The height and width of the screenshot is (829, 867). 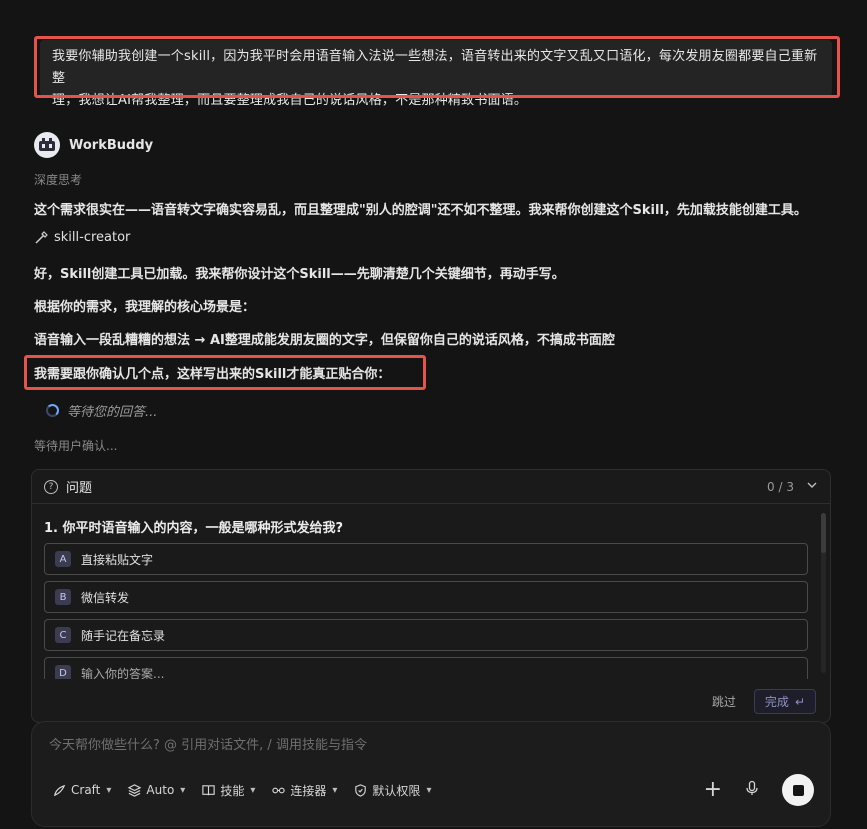 What do you see at coordinates (79, 488) in the screenshot?
I see `question-card-title: 问题` at bounding box center [79, 488].